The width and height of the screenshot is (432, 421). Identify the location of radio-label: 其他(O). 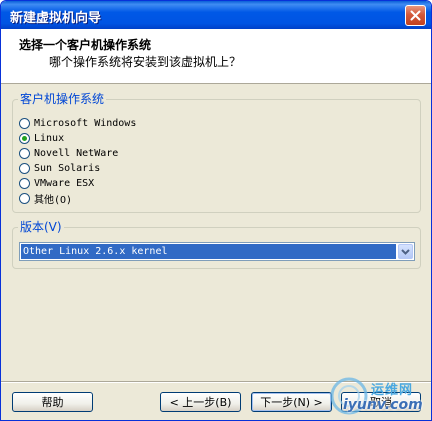
(53, 200).